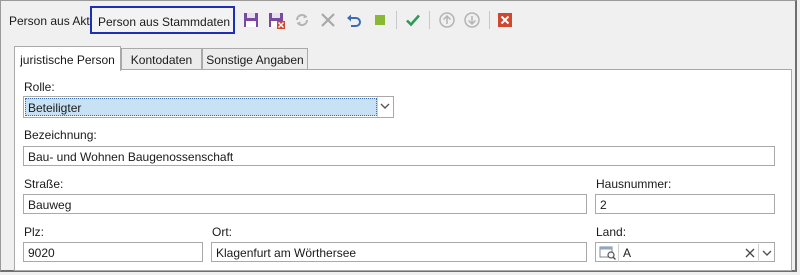 The image size is (800, 275). Describe the element at coordinates (302, 20) in the screenshot. I see `refresh-icon` at that location.